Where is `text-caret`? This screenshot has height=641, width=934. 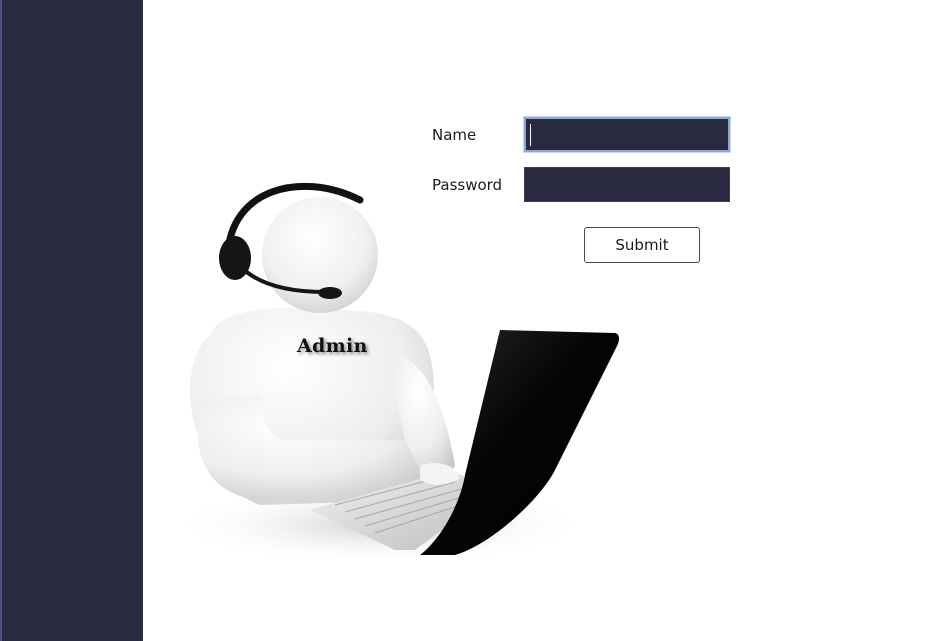 text-caret is located at coordinates (530, 135).